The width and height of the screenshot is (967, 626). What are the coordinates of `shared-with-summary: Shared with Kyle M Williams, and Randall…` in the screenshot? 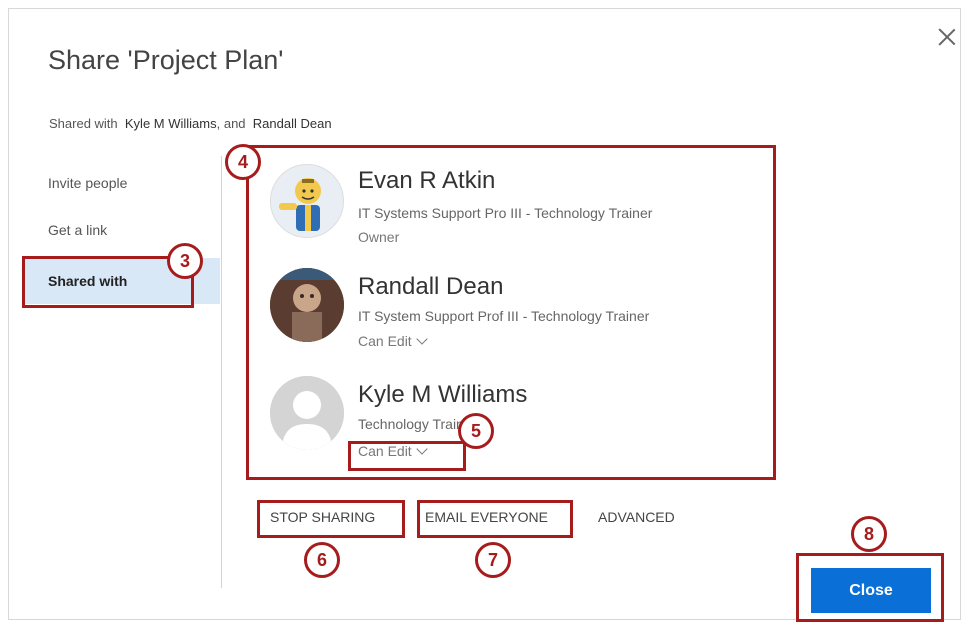 It's located at (190, 123).